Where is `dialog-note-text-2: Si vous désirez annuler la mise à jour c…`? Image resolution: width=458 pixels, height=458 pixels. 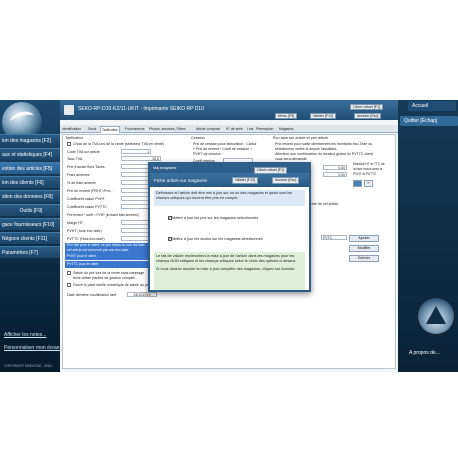
dialog-note-text-2: Si vous désirez annuler la mise à jour c… is located at coordinates (226, 269).